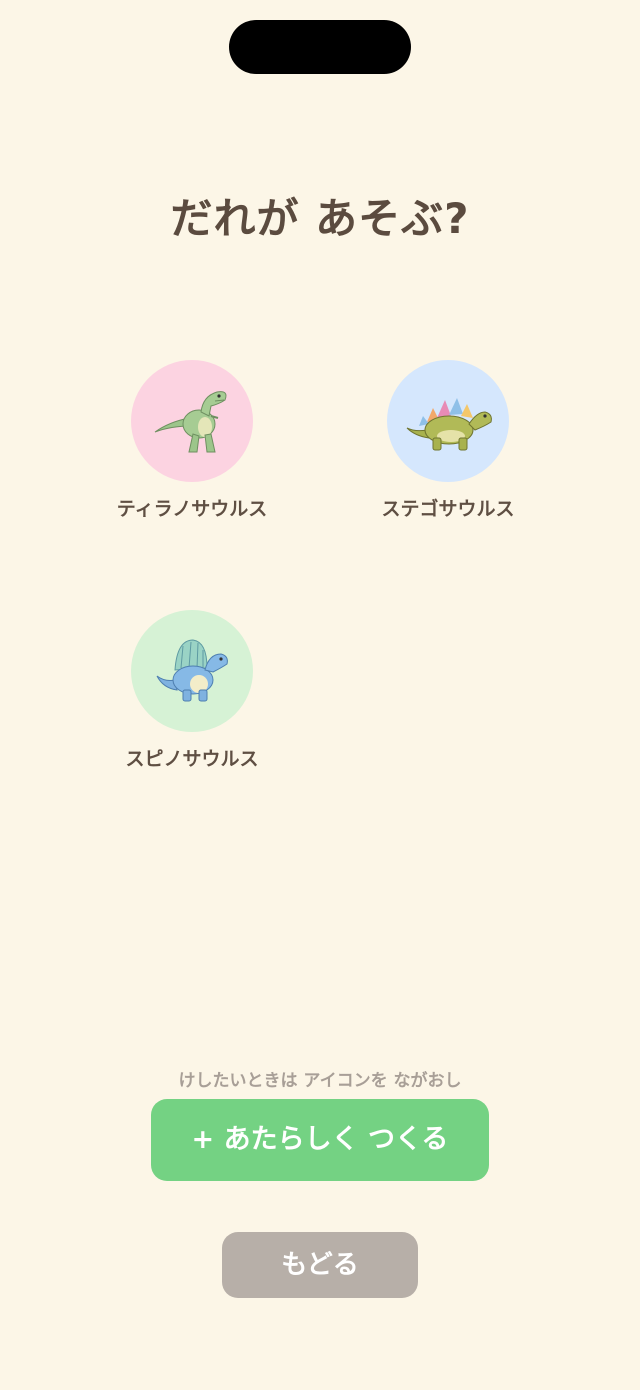 The width and height of the screenshot is (640, 1390). What do you see at coordinates (449, 424) in the screenshot?
I see `stegosaurus-icon` at bounding box center [449, 424].